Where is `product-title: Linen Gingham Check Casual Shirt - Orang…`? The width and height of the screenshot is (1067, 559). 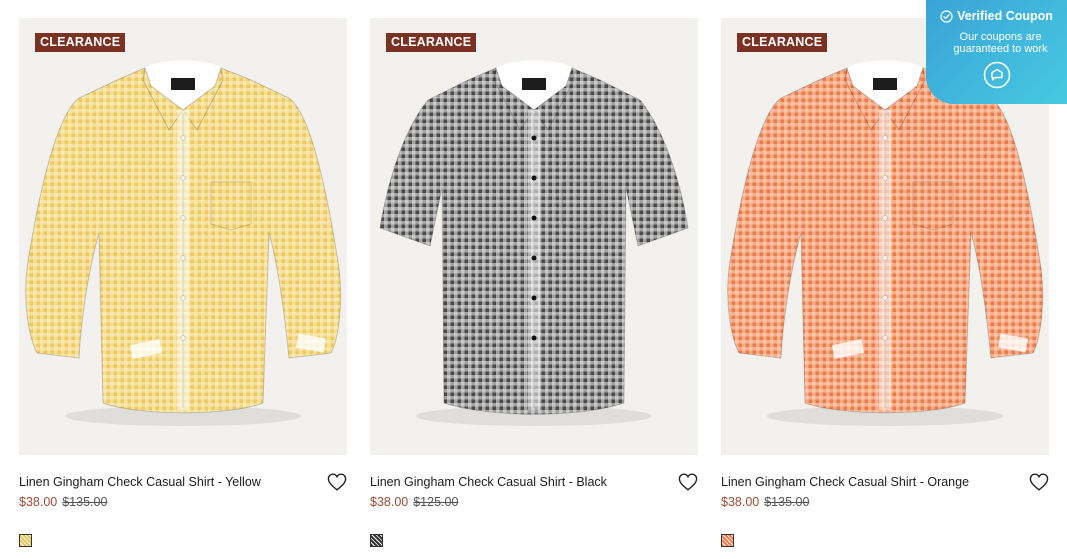 product-title: Linen Gingham Check Casual Shirt - Orang… is located at coordinates (845, 482).